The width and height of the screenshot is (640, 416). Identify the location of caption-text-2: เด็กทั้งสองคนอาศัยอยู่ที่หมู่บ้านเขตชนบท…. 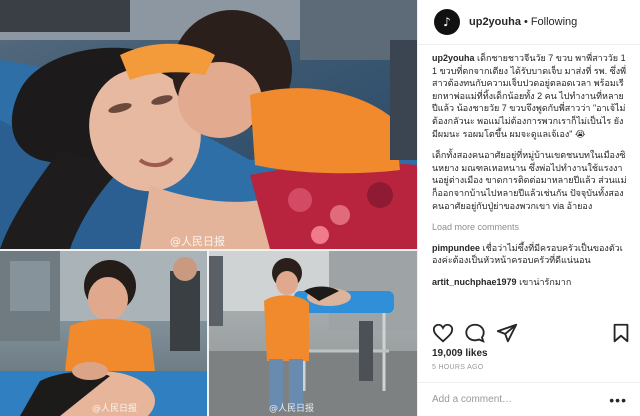
(529, 180).